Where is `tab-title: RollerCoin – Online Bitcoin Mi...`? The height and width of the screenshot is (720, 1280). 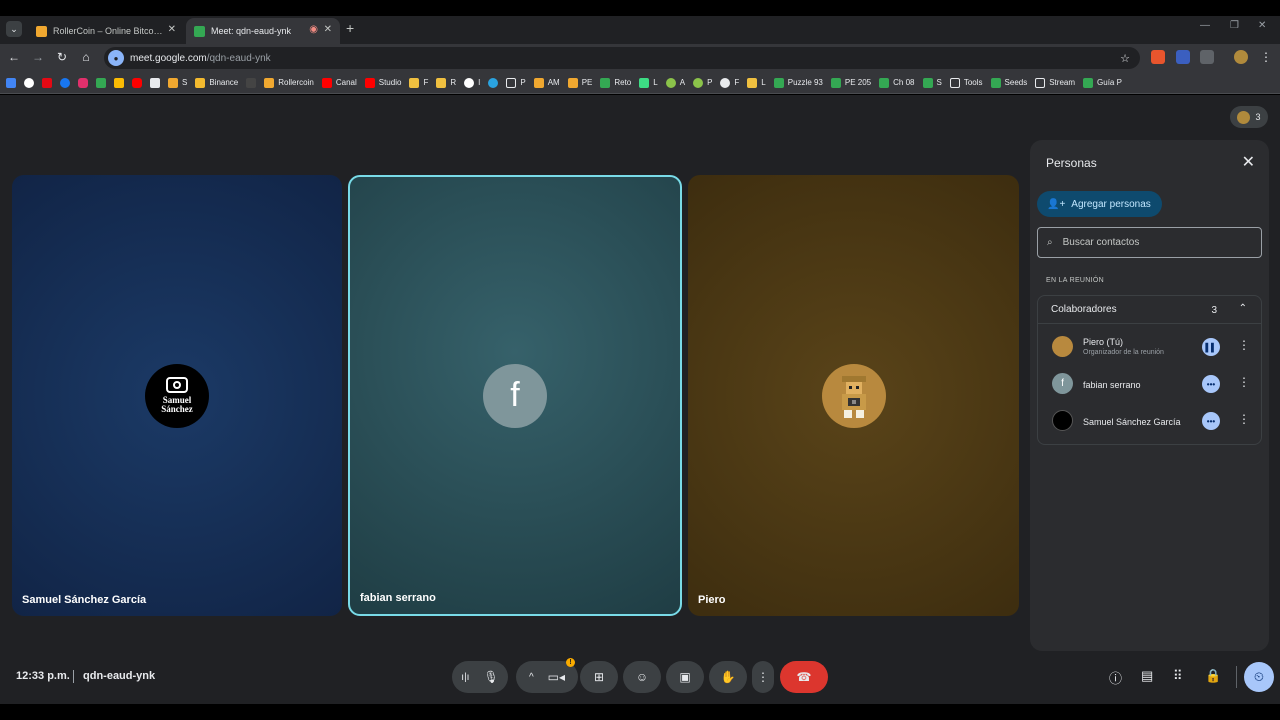
tab-title: RollerCoin – Online Bitcoin Mi... is located at coordinates (108, 31).